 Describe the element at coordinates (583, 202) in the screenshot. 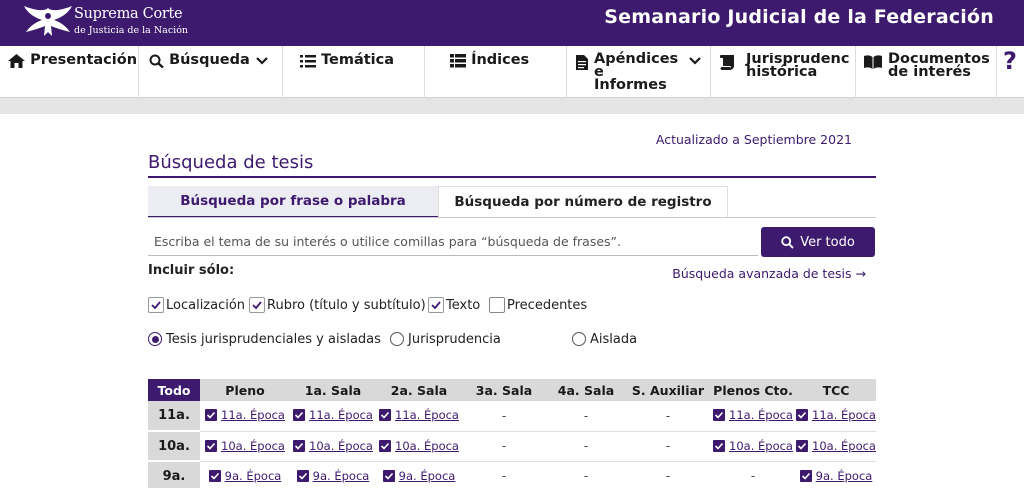

I see `tab-busqueda-registro: Búsqueda por número de registro` at that location.